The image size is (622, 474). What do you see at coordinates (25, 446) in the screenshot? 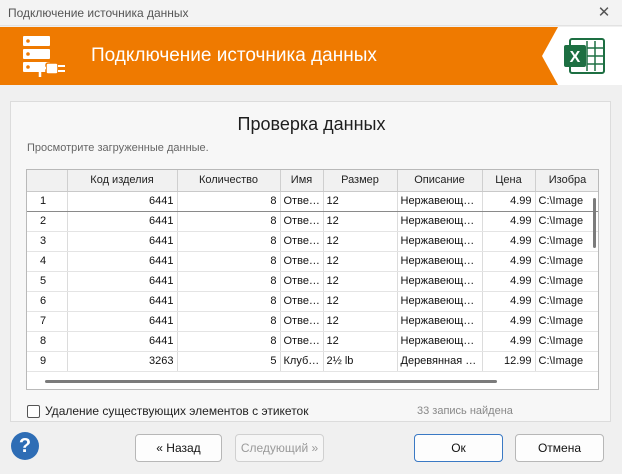
I see `help-icon: ?` at bounding box center [25, 446].